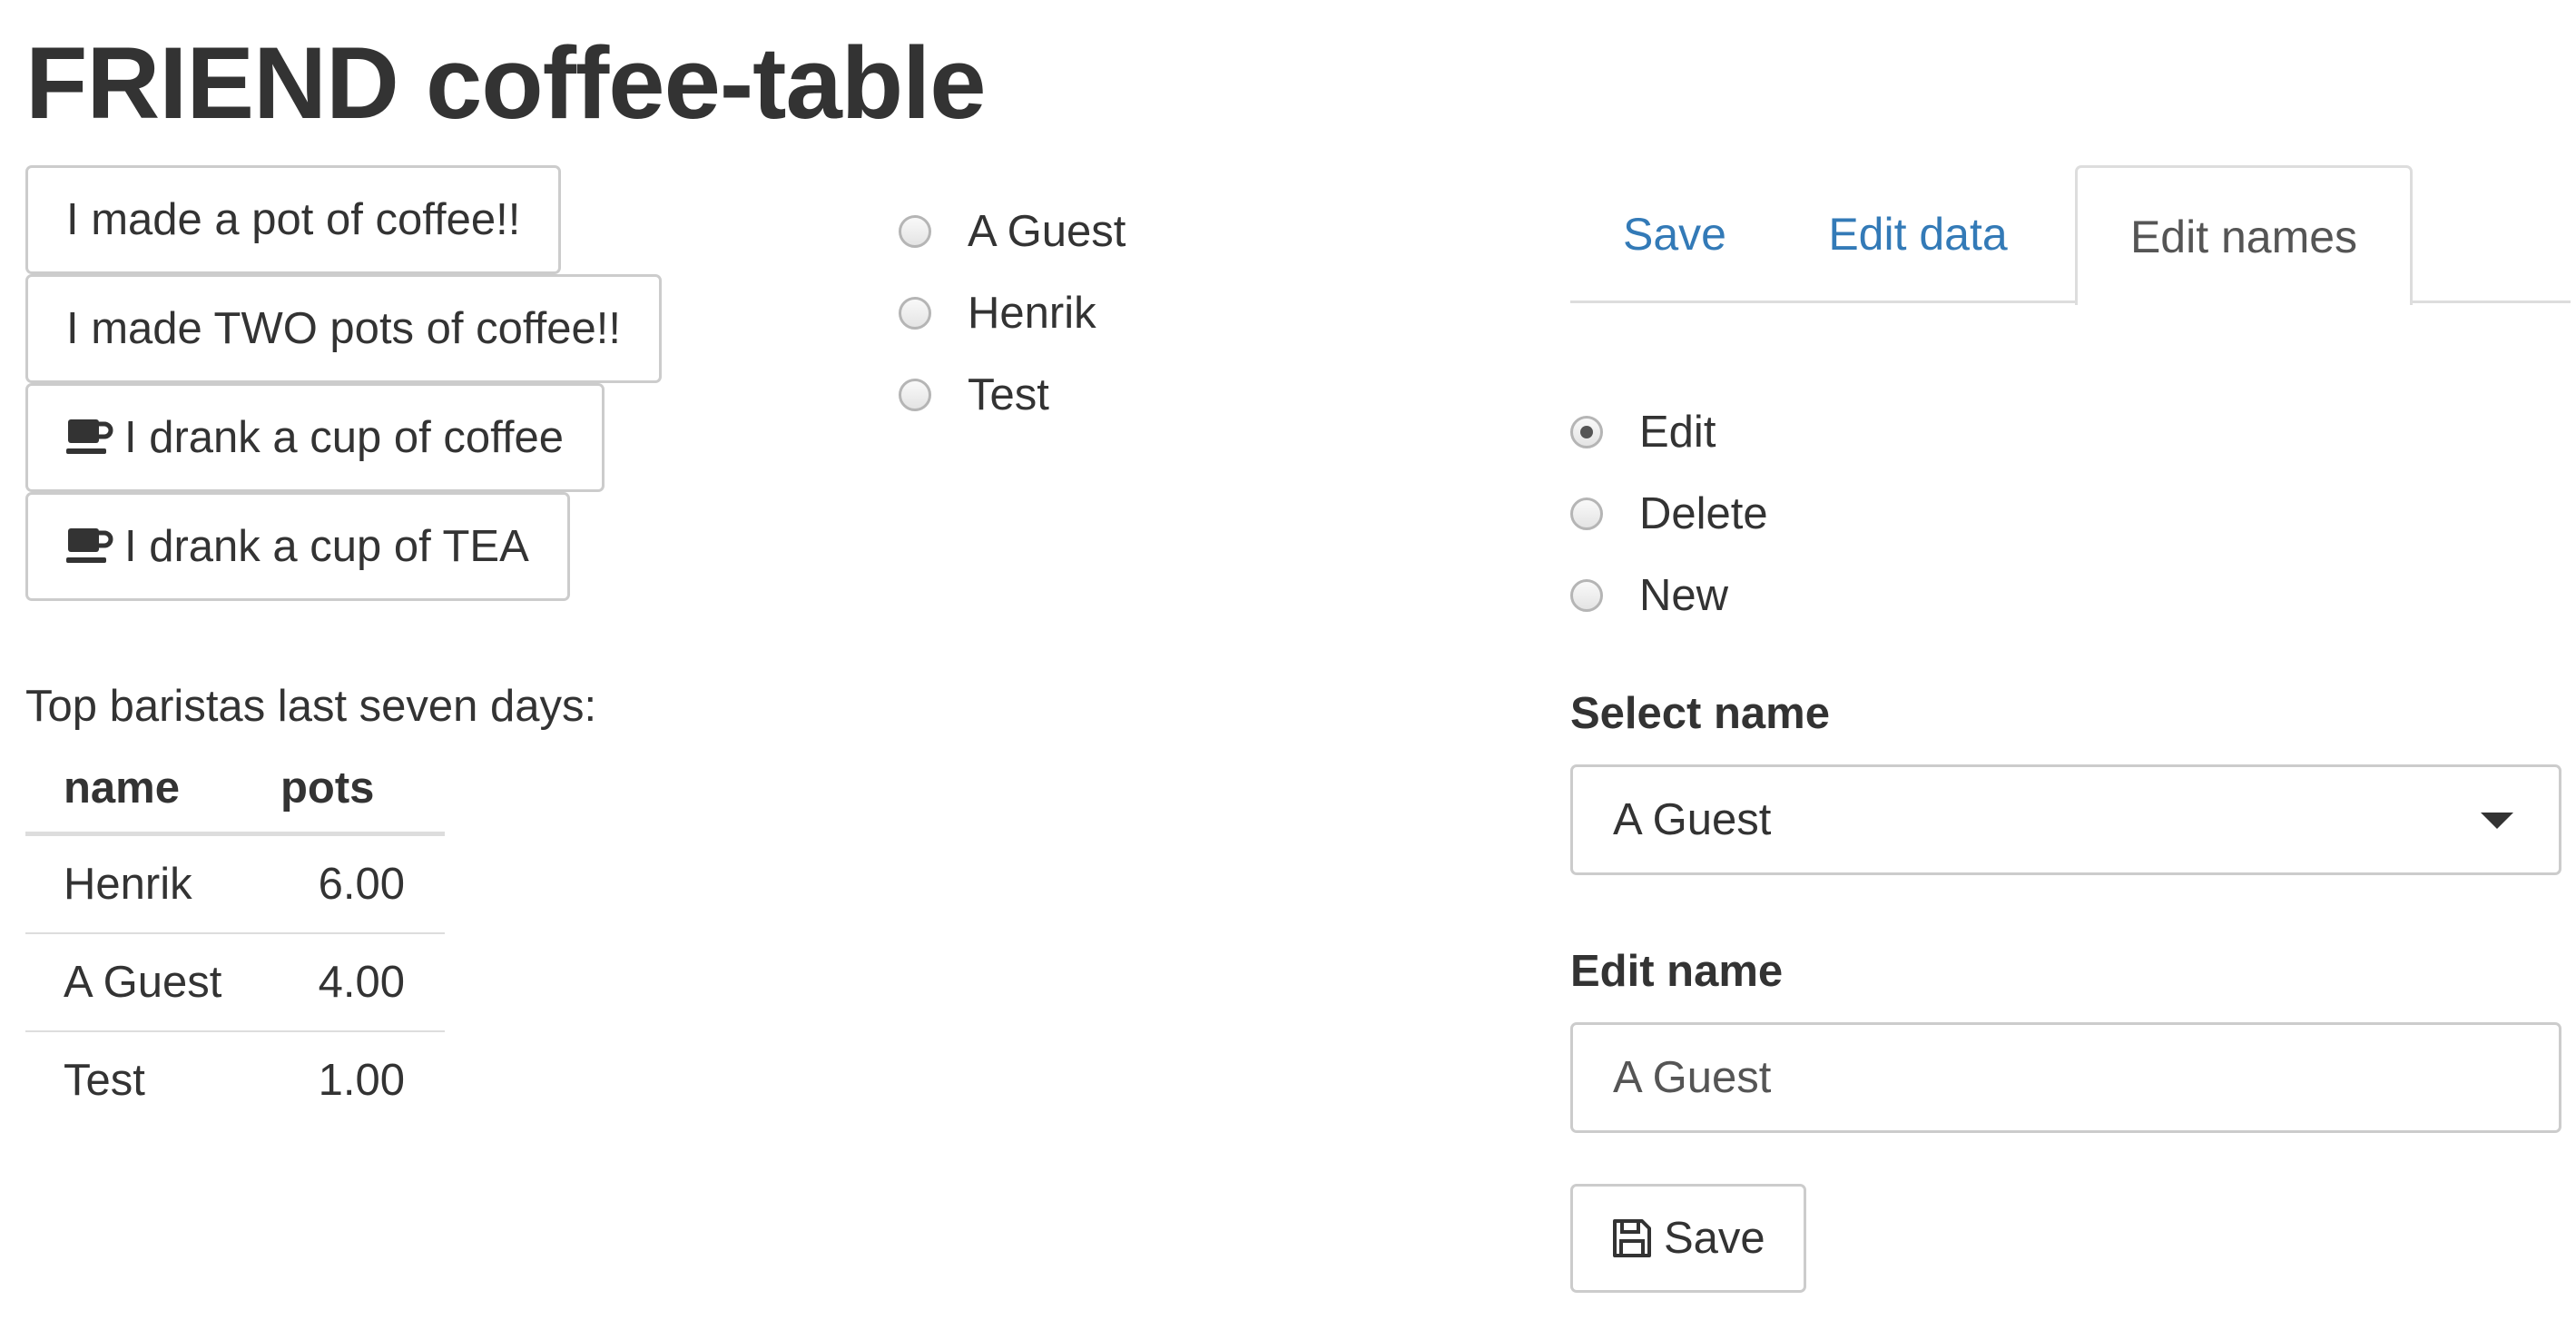 Image resolution: width=2576 pixels, height=1320 pixels. I want to click on barista-name: Henrik, so click(152, 884).